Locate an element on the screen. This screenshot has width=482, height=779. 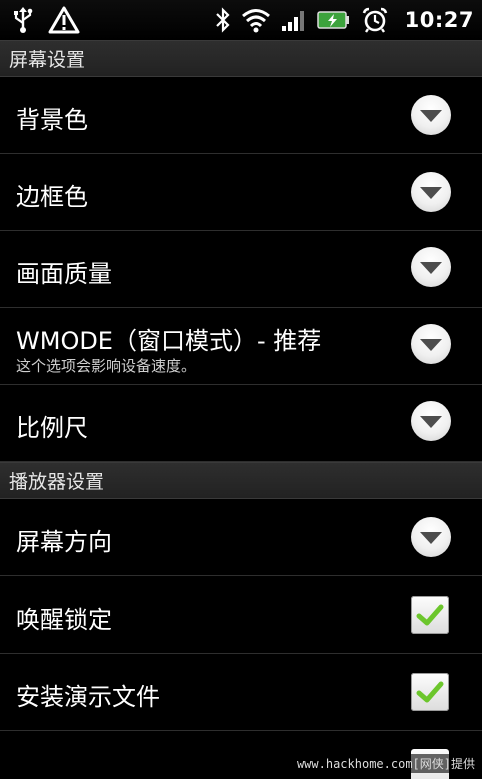
wifi-icon is located at coordinates (255, 21).